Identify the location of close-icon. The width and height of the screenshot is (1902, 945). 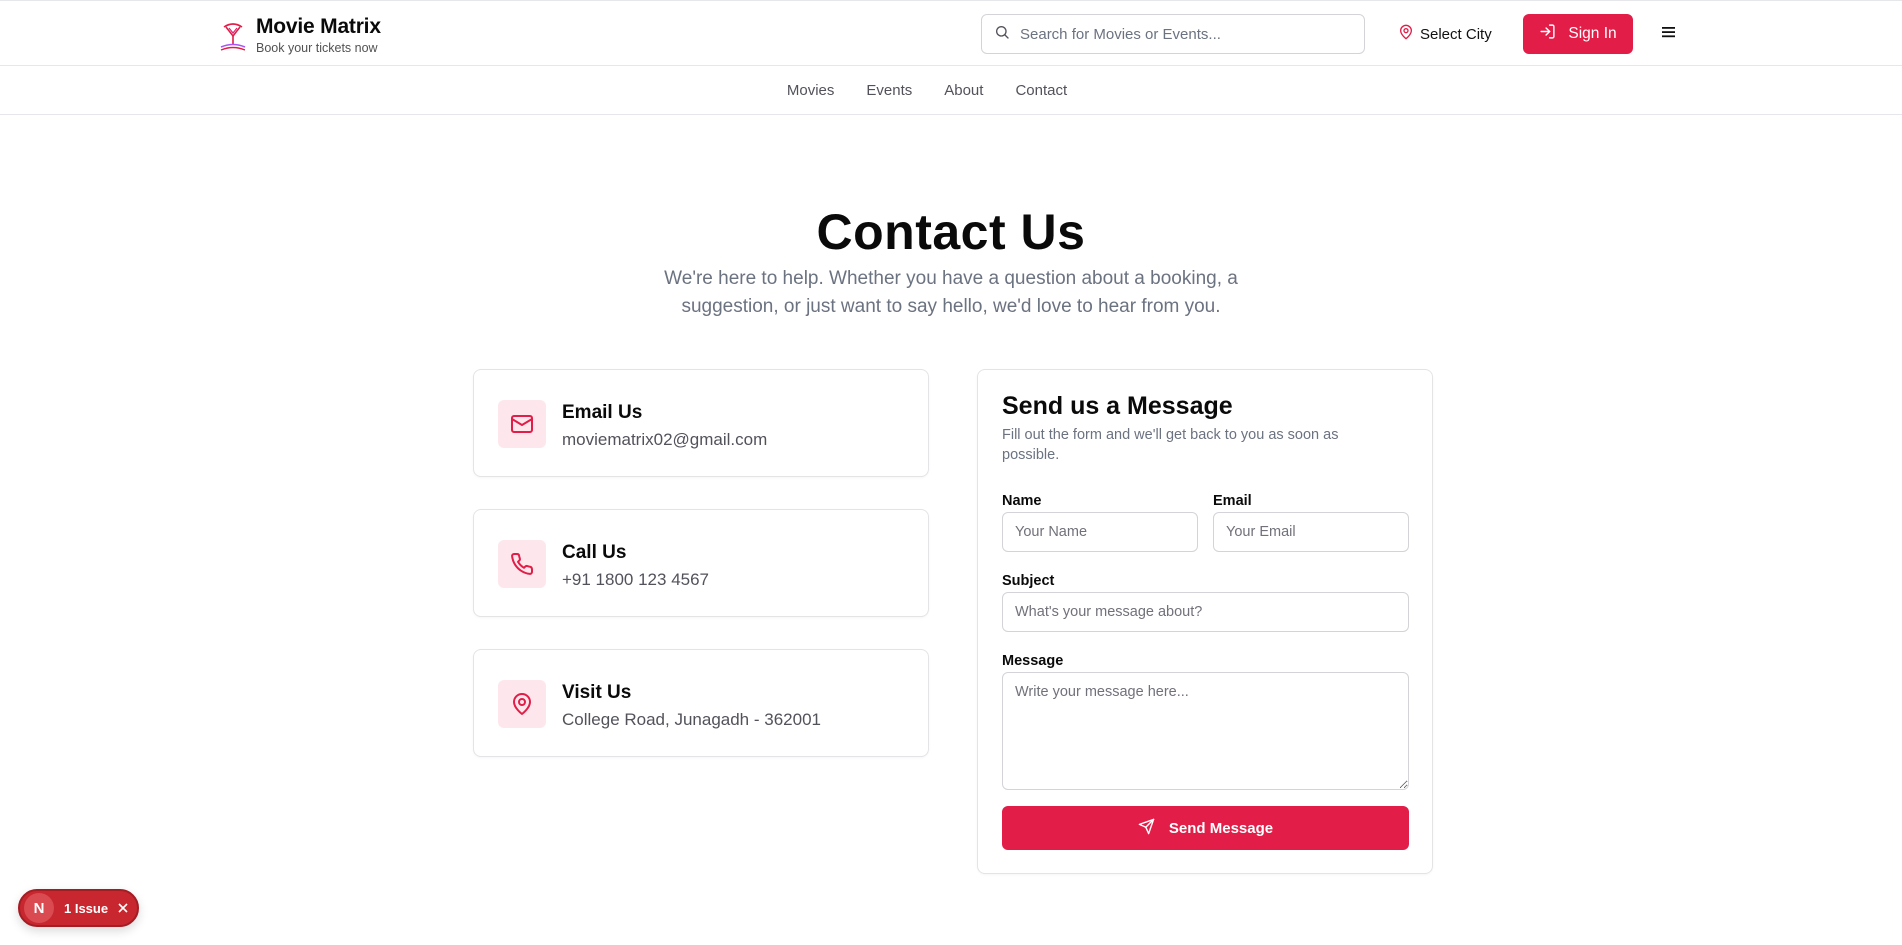
(123, 908).